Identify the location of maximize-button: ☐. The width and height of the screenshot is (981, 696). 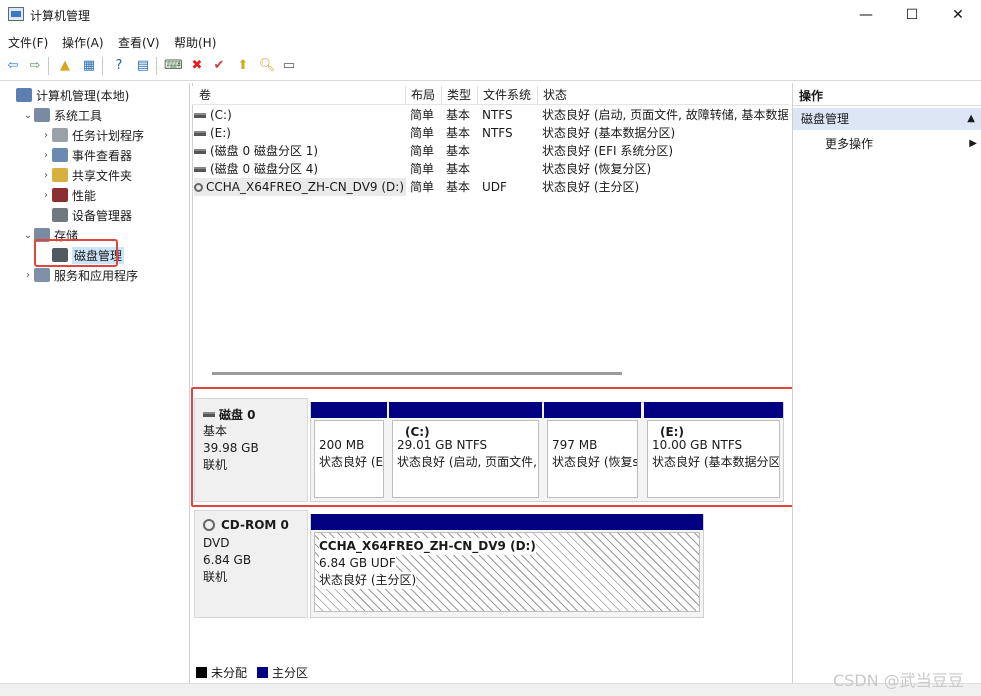
(912, 15).